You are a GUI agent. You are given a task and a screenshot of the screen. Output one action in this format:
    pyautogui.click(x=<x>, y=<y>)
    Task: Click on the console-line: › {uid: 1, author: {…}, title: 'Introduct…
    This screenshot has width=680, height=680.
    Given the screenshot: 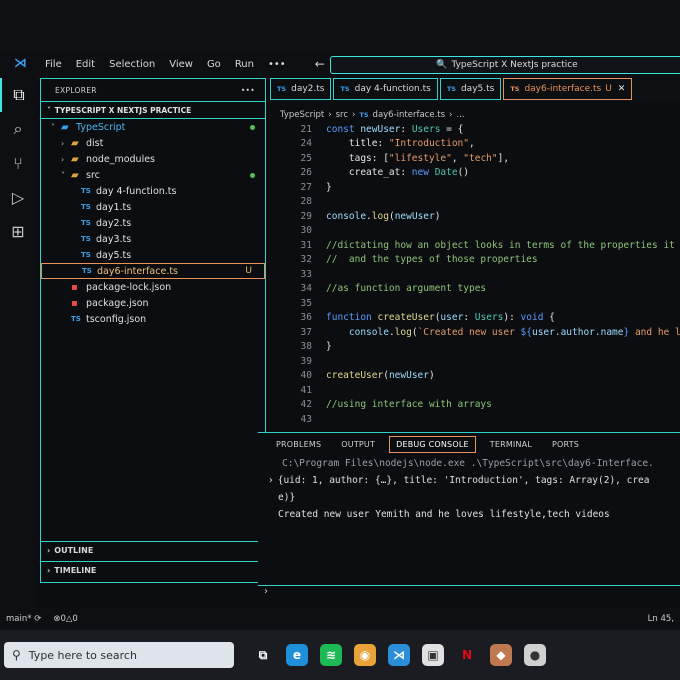 What is the action you would take?
    pyautogui.click(x=474, y=480)
    